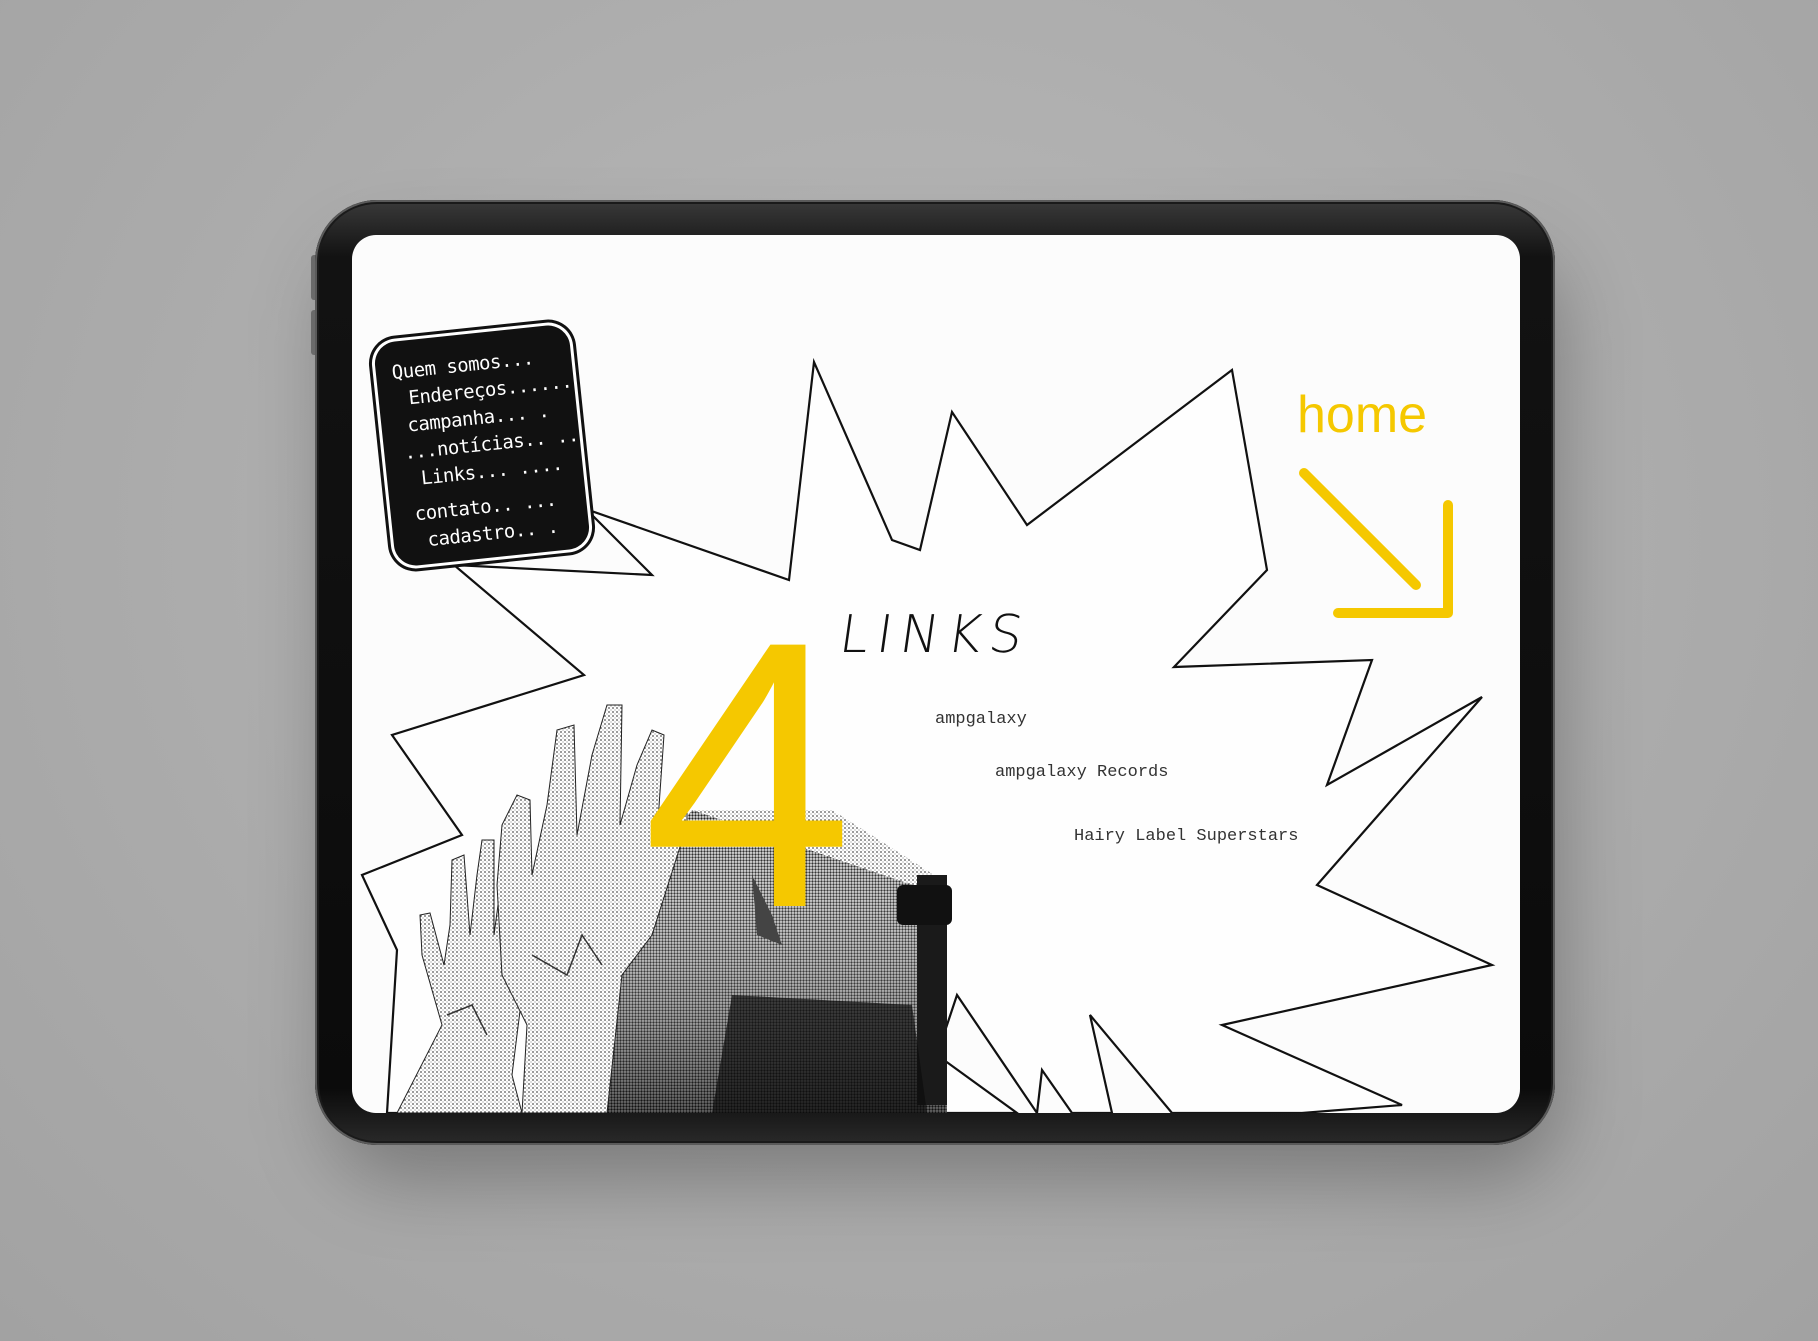  I want to click on home-link: home, so click(1362, 415).